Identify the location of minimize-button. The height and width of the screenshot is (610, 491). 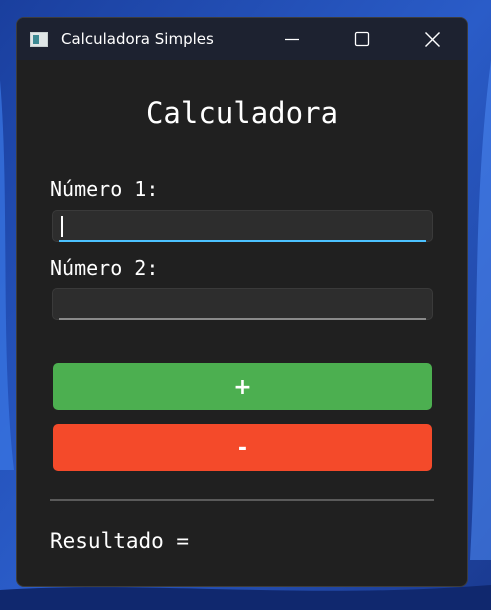
(292, 39).